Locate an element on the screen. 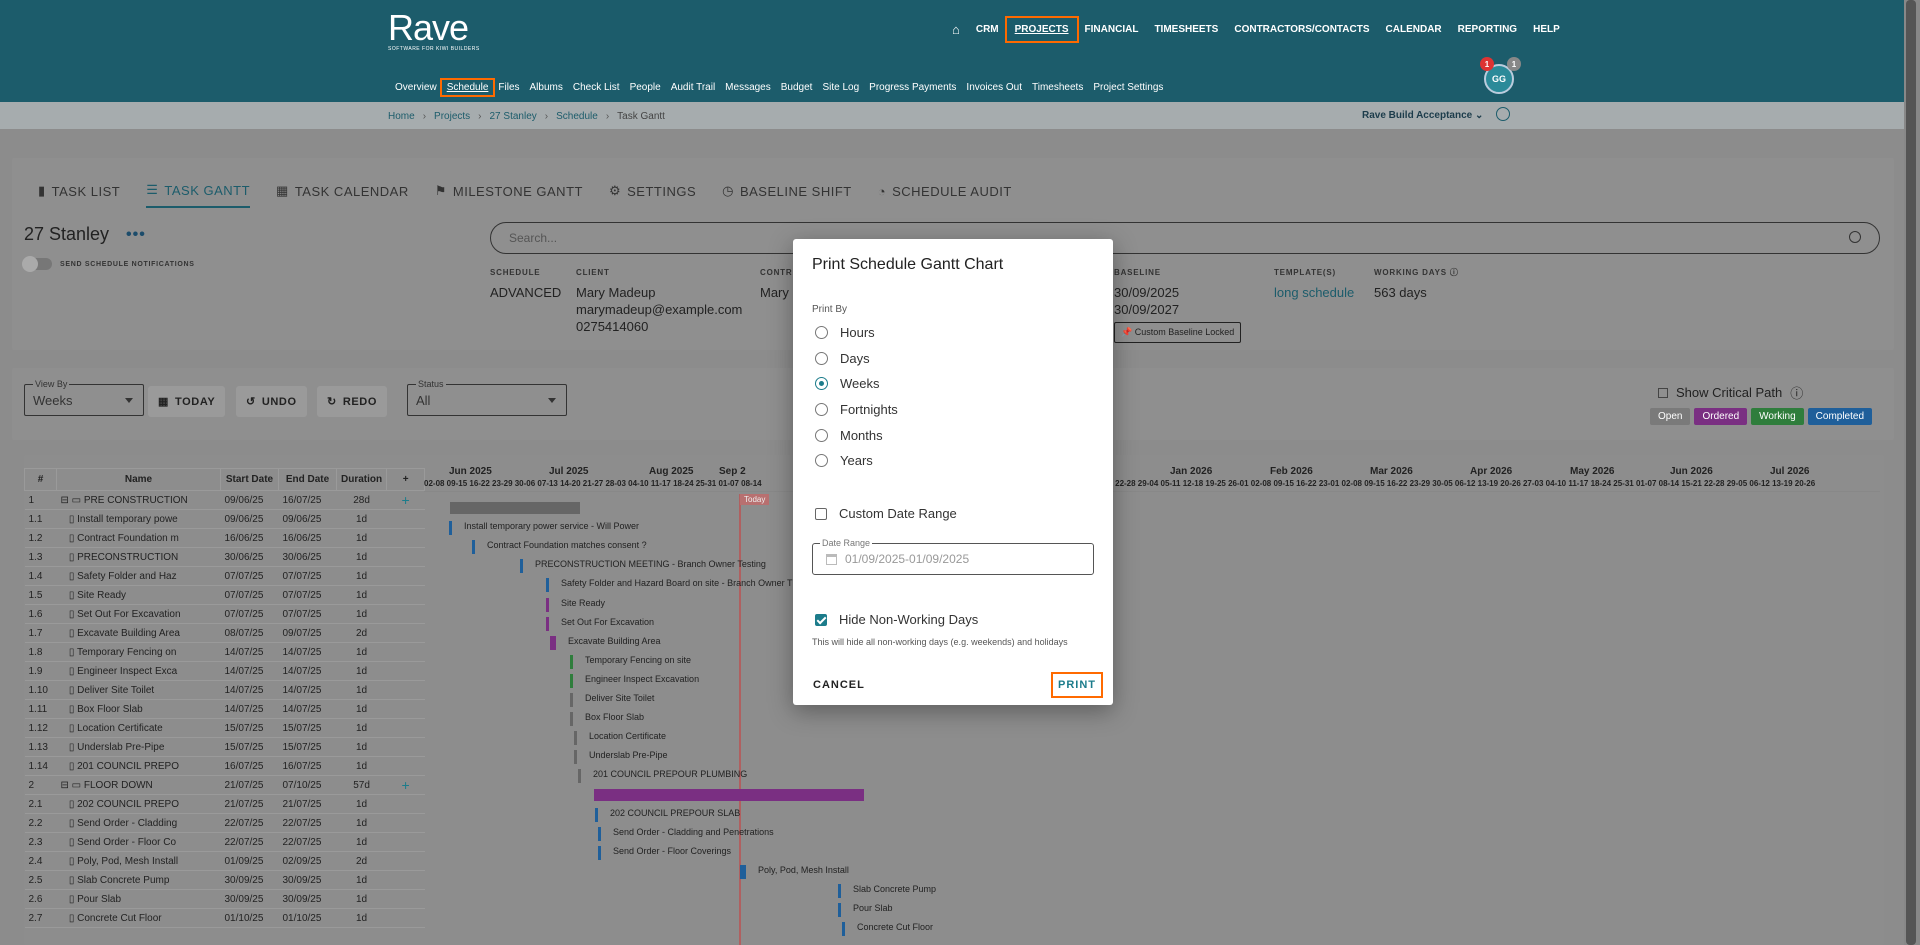 The image size is (1920, 945). count-badge: 1 is located at coordinates (1514, 64).